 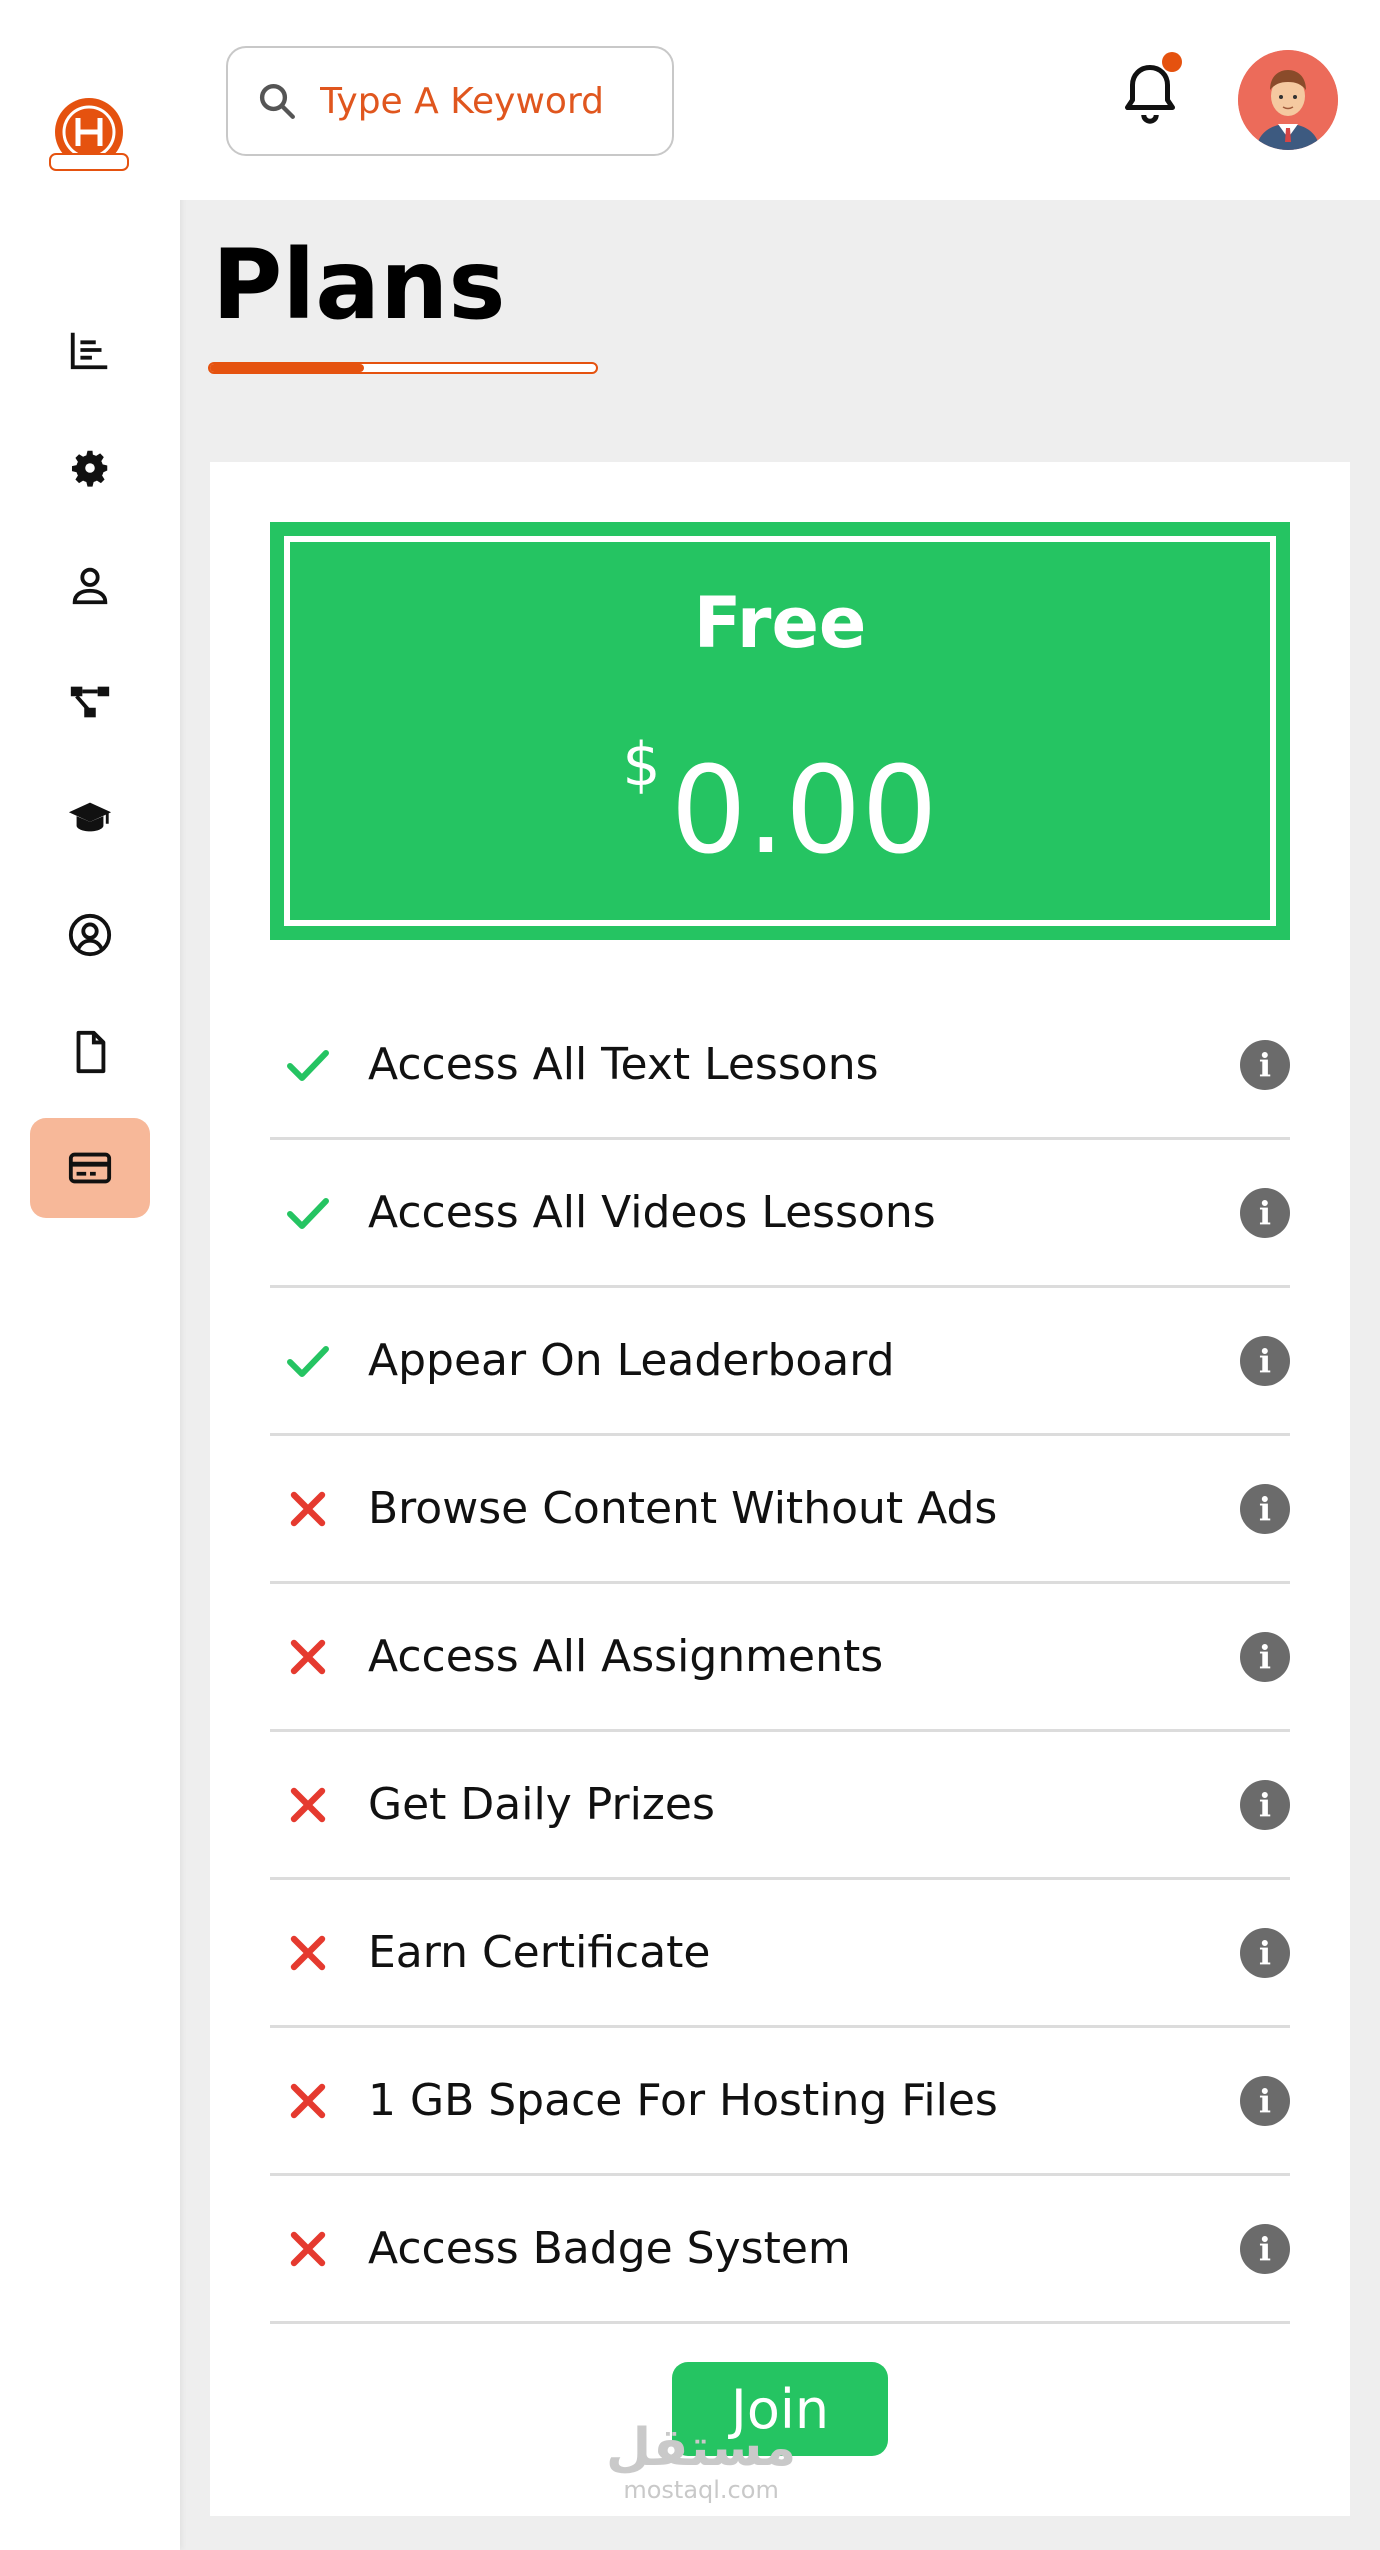 I want to click on sidebar-item-courses, so click(x=90, y=818).